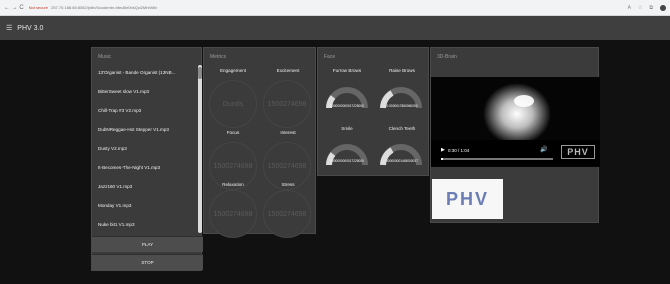 The height and width of the screenshot is (284, 670). Describe the element at coordinates (143, 167) in the screenshot. I see `track-item: It-Becomes-The-Night V1.mp3` at that location.